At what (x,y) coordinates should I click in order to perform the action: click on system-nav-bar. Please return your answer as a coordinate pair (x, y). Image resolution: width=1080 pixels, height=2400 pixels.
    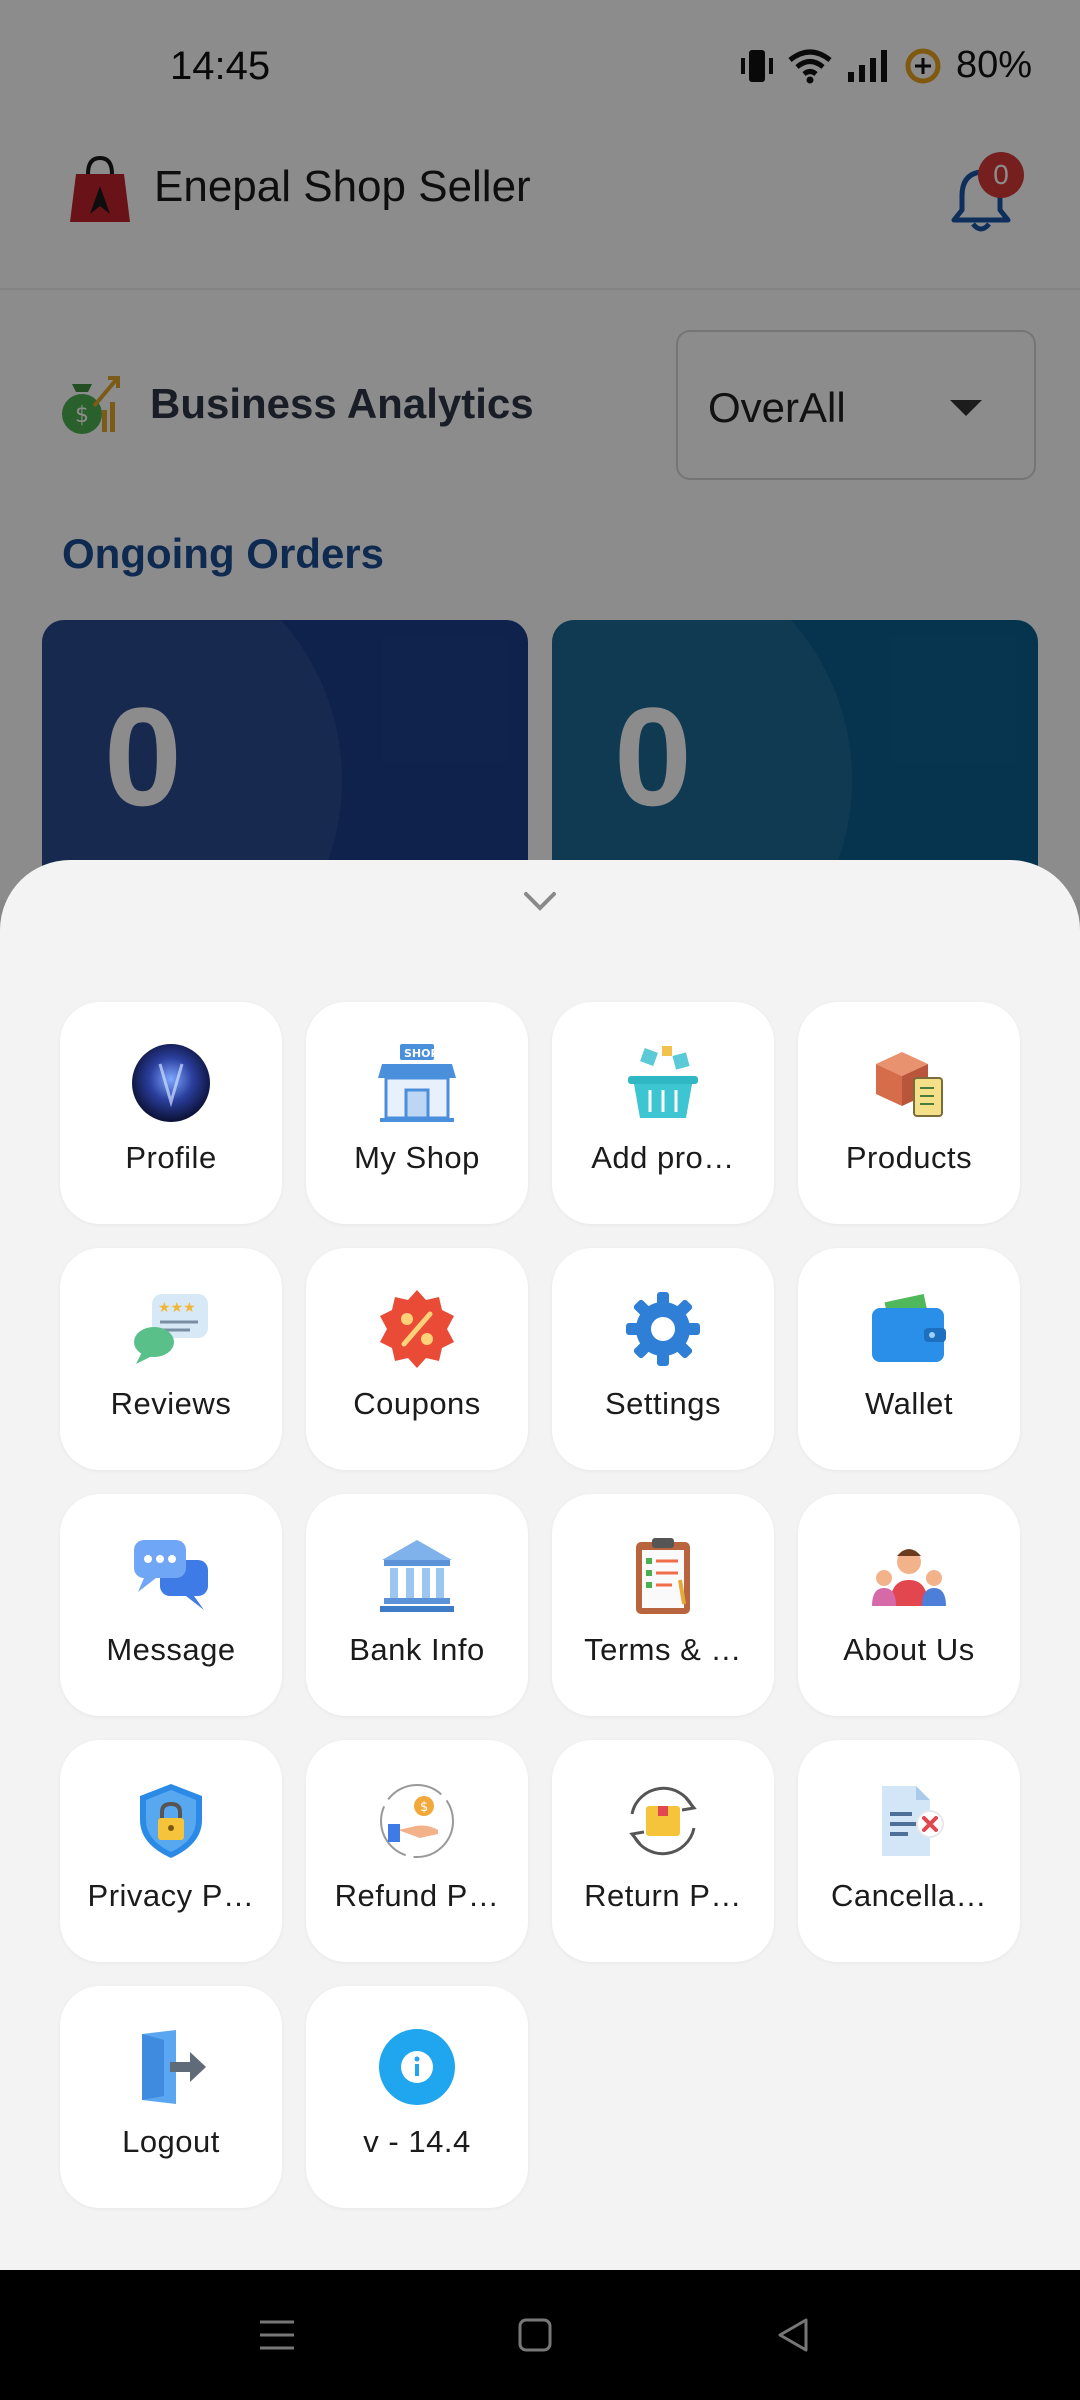
    Looking at the image, I should click on (540, 2335).